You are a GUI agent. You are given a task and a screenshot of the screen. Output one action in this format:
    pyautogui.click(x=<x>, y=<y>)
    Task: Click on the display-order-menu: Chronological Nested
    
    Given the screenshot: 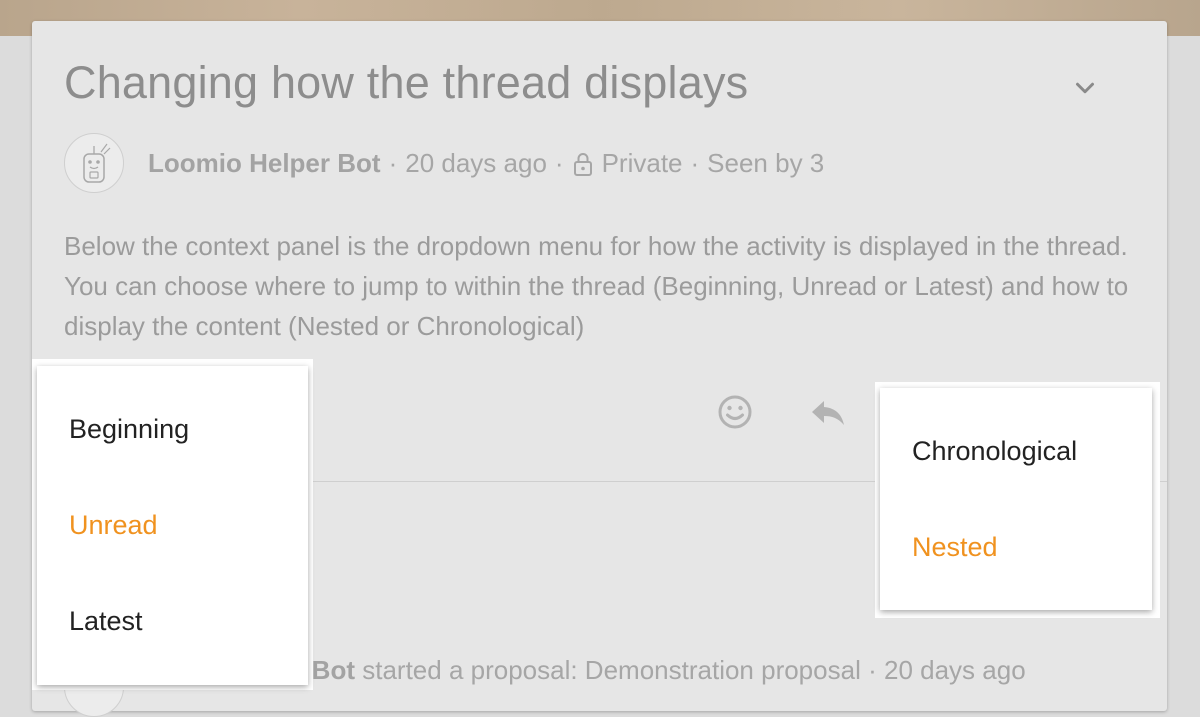 What is the action you would take?
    pyautogui.click(x=1016, y=499)
    